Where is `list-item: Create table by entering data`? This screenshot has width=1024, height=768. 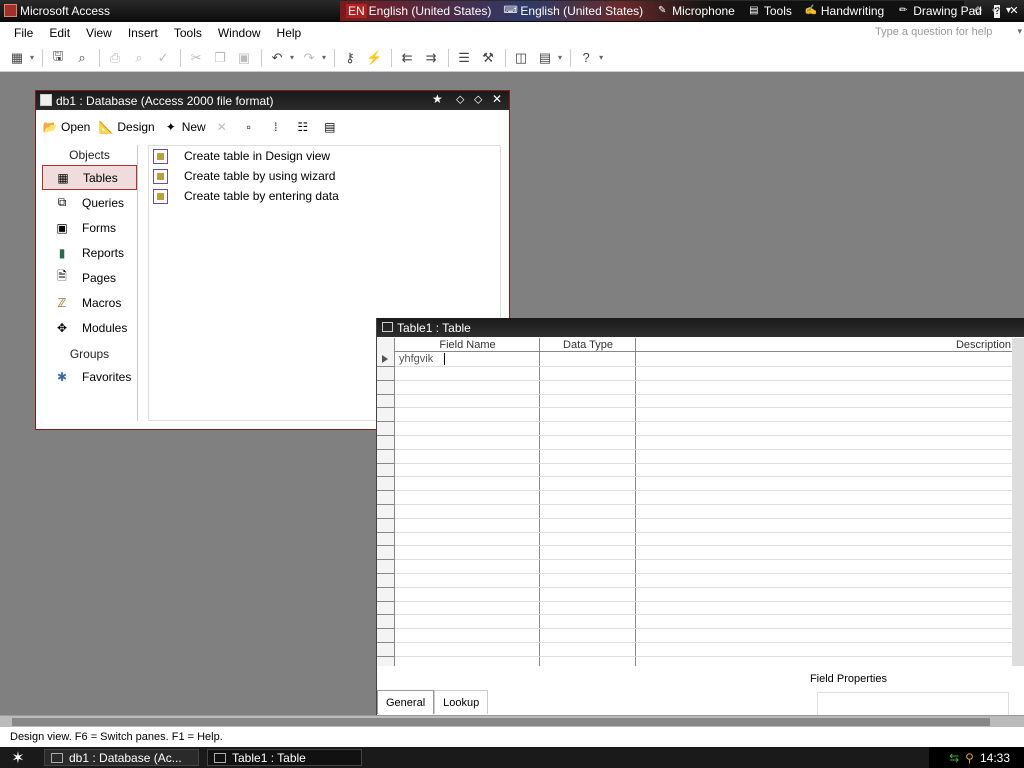 list-item: Create table by entering data is located at coordinates (324, 196).